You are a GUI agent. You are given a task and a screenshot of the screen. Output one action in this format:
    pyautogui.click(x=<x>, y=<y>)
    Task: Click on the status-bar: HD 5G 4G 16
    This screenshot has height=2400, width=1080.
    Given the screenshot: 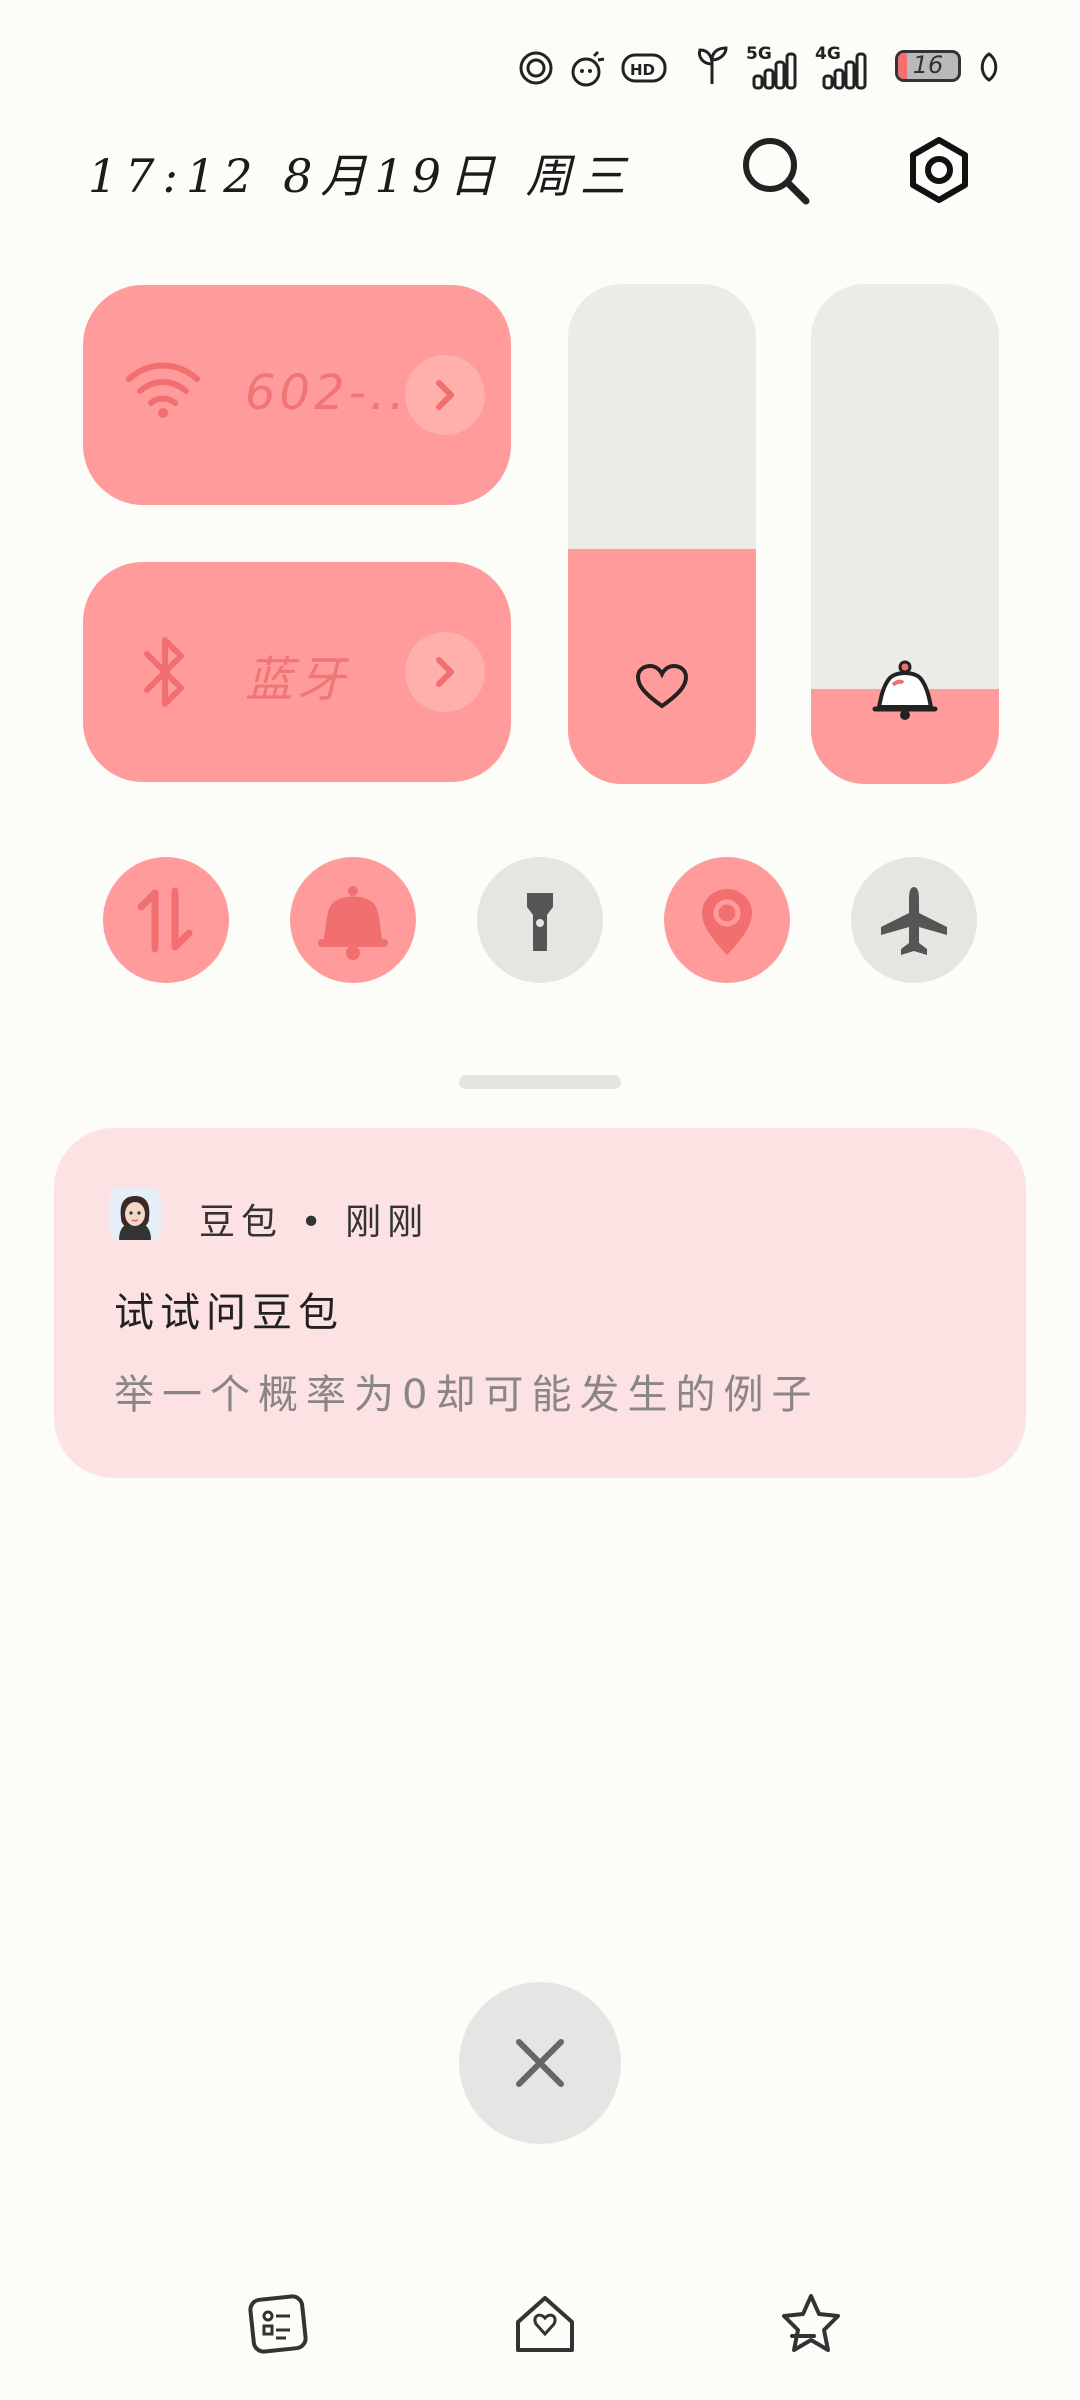 What is the action you would take?
    pyautogui.click(x=540, y=65)
    